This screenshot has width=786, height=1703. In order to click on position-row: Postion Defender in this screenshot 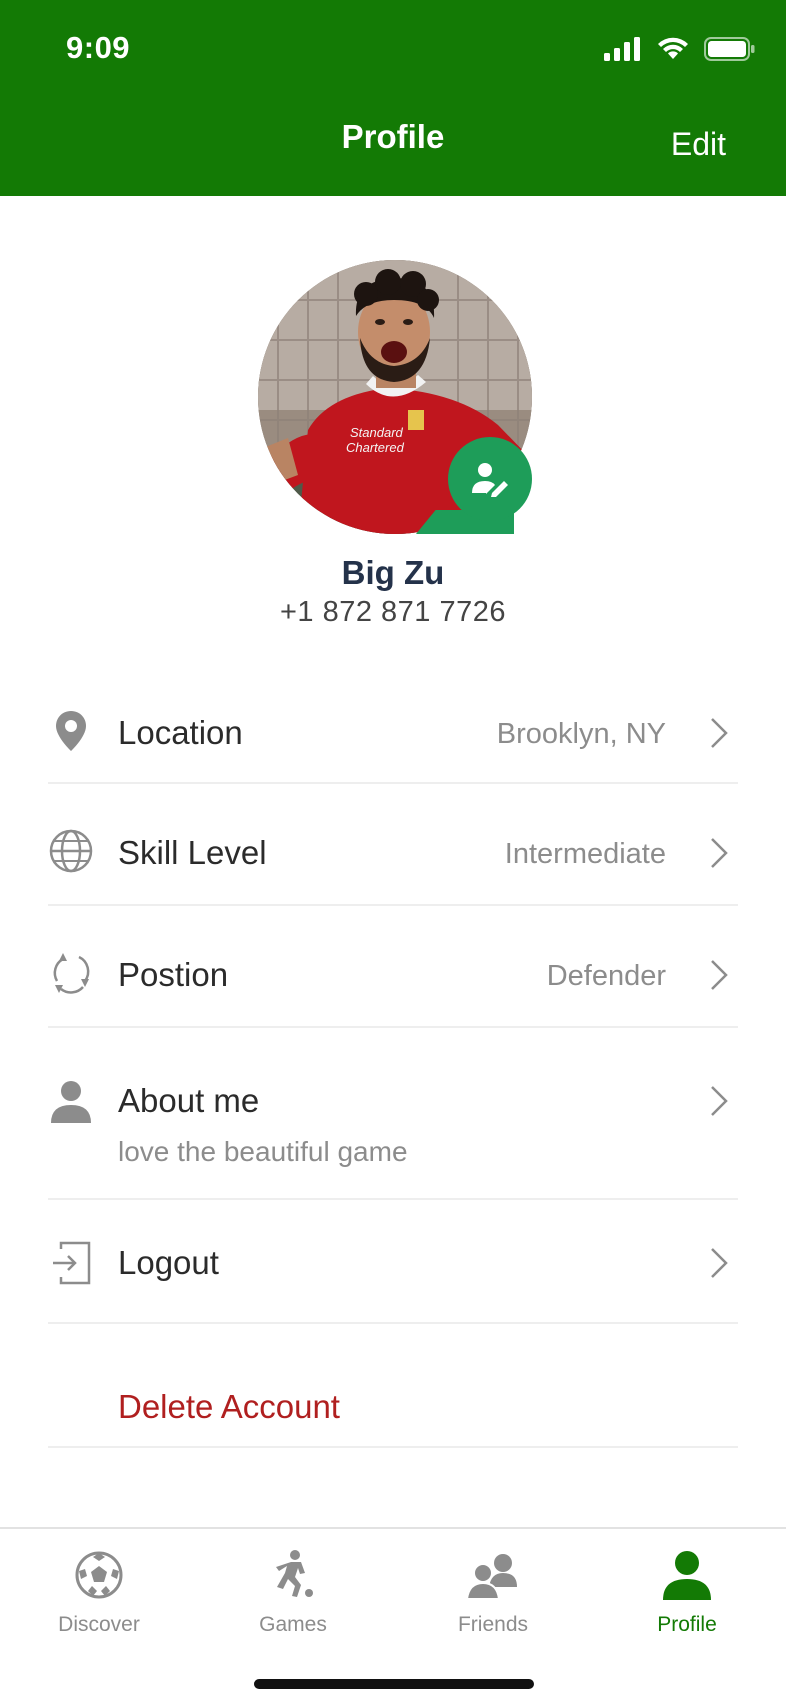, I will do `click(393, 967)`.